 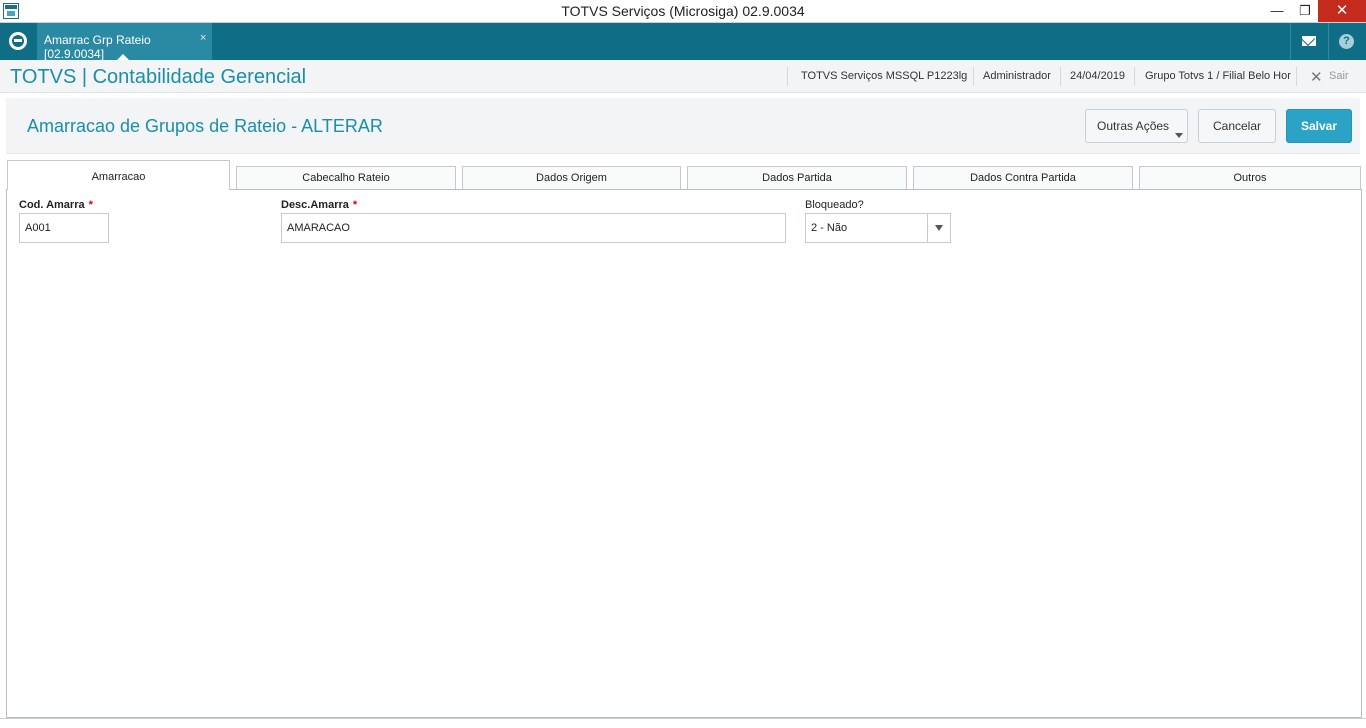 What do you see at coordinates (1250, 178) in the screenshot?
I see `tab-outros: Outros` at bounding box center [1250, 178].